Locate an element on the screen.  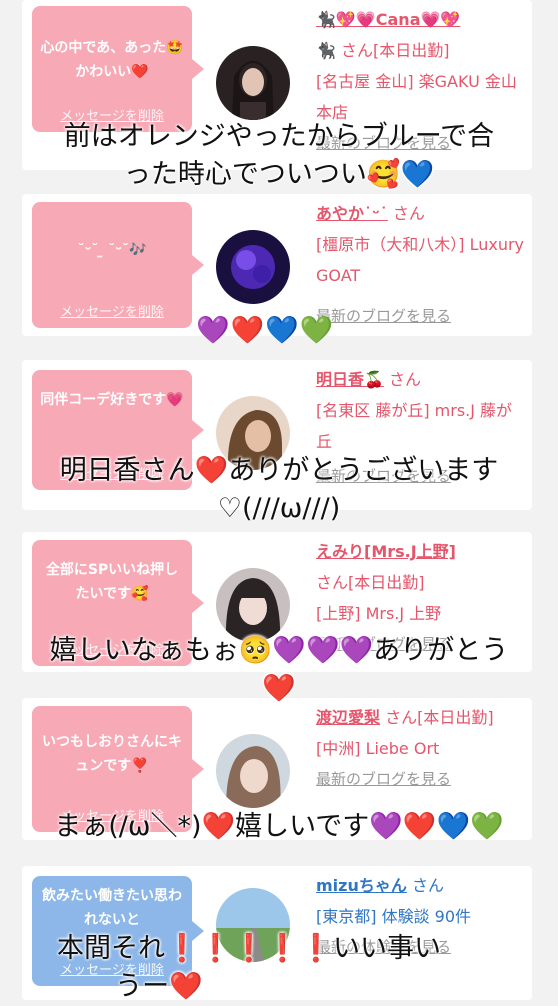
overlay-caption: 前はオレンジやったからブルーで合 った時心でついつい🥰💙 is located at coordinates (279, 156).